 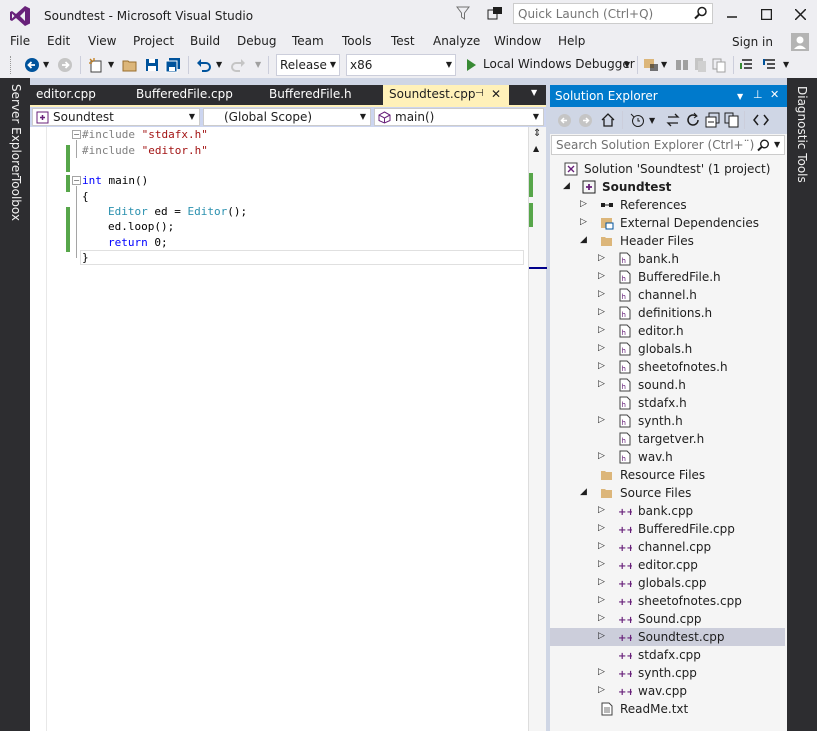 I want to click on tree-node-header-file: h stdafx.h, so click(x=667, y=403).